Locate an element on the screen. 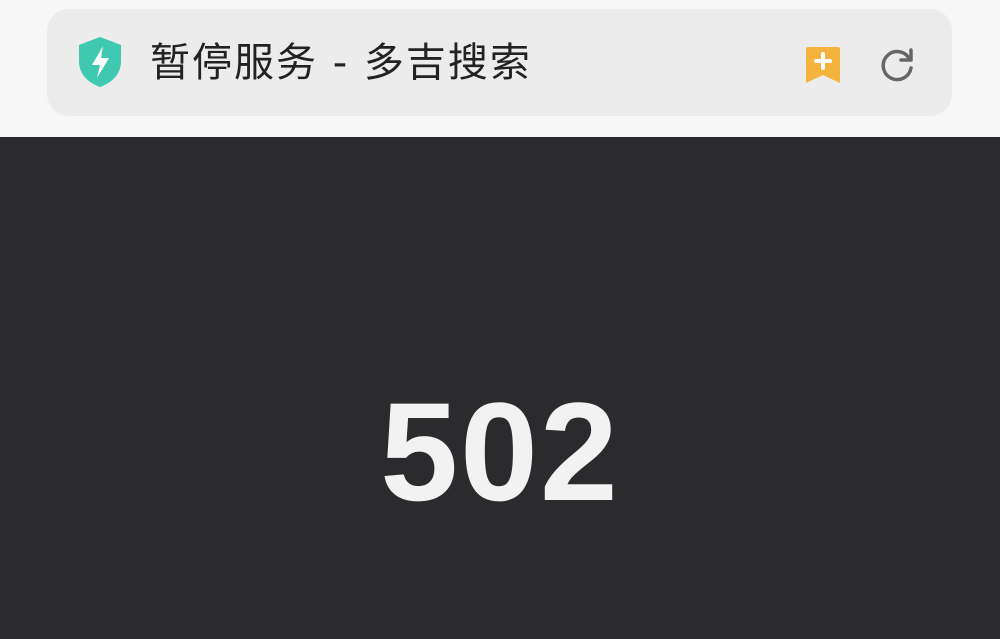 The image size is (1000, 639). bookmark-add-icon is located at coordinates (823, 65).